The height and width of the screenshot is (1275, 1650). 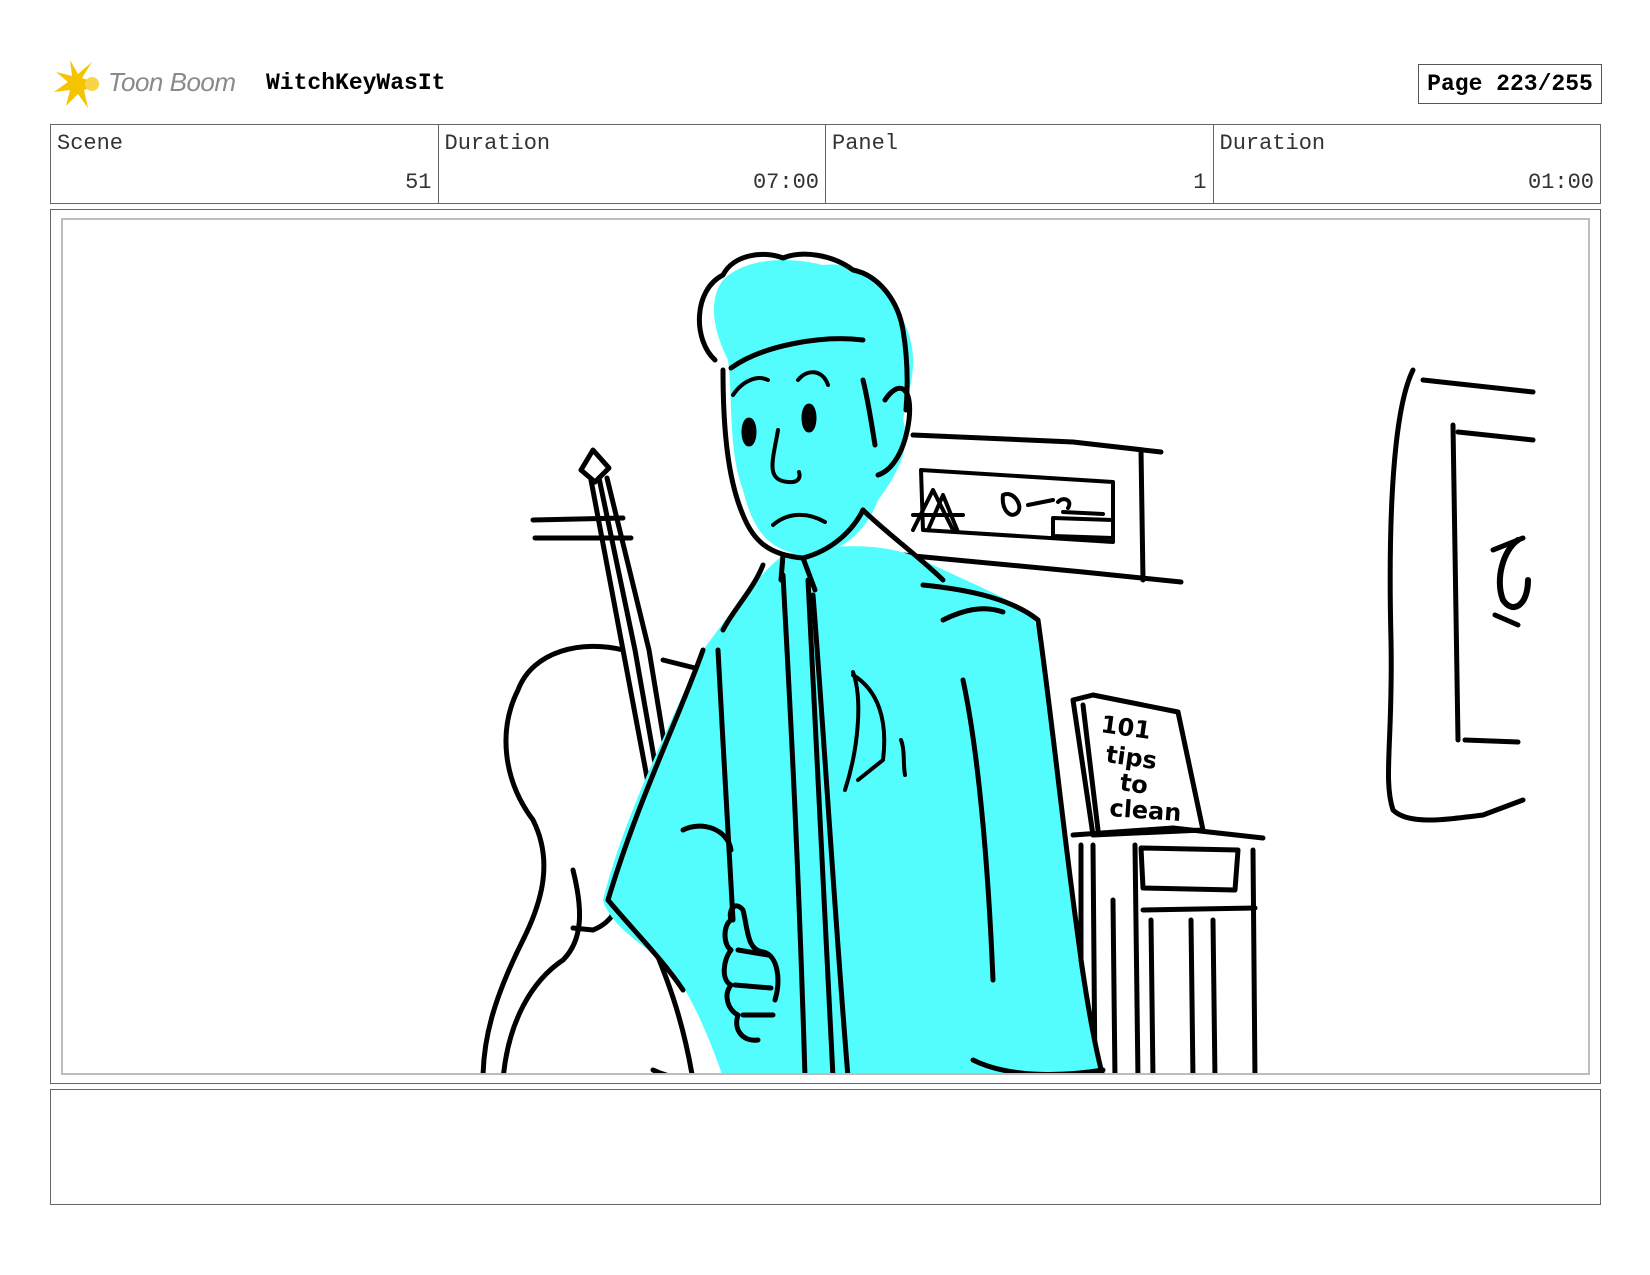 What do you see at coordinates (356, 83) in the screenshot?
I see `project-title: WitchKeyWasIt` at bounding box center [356, 83].